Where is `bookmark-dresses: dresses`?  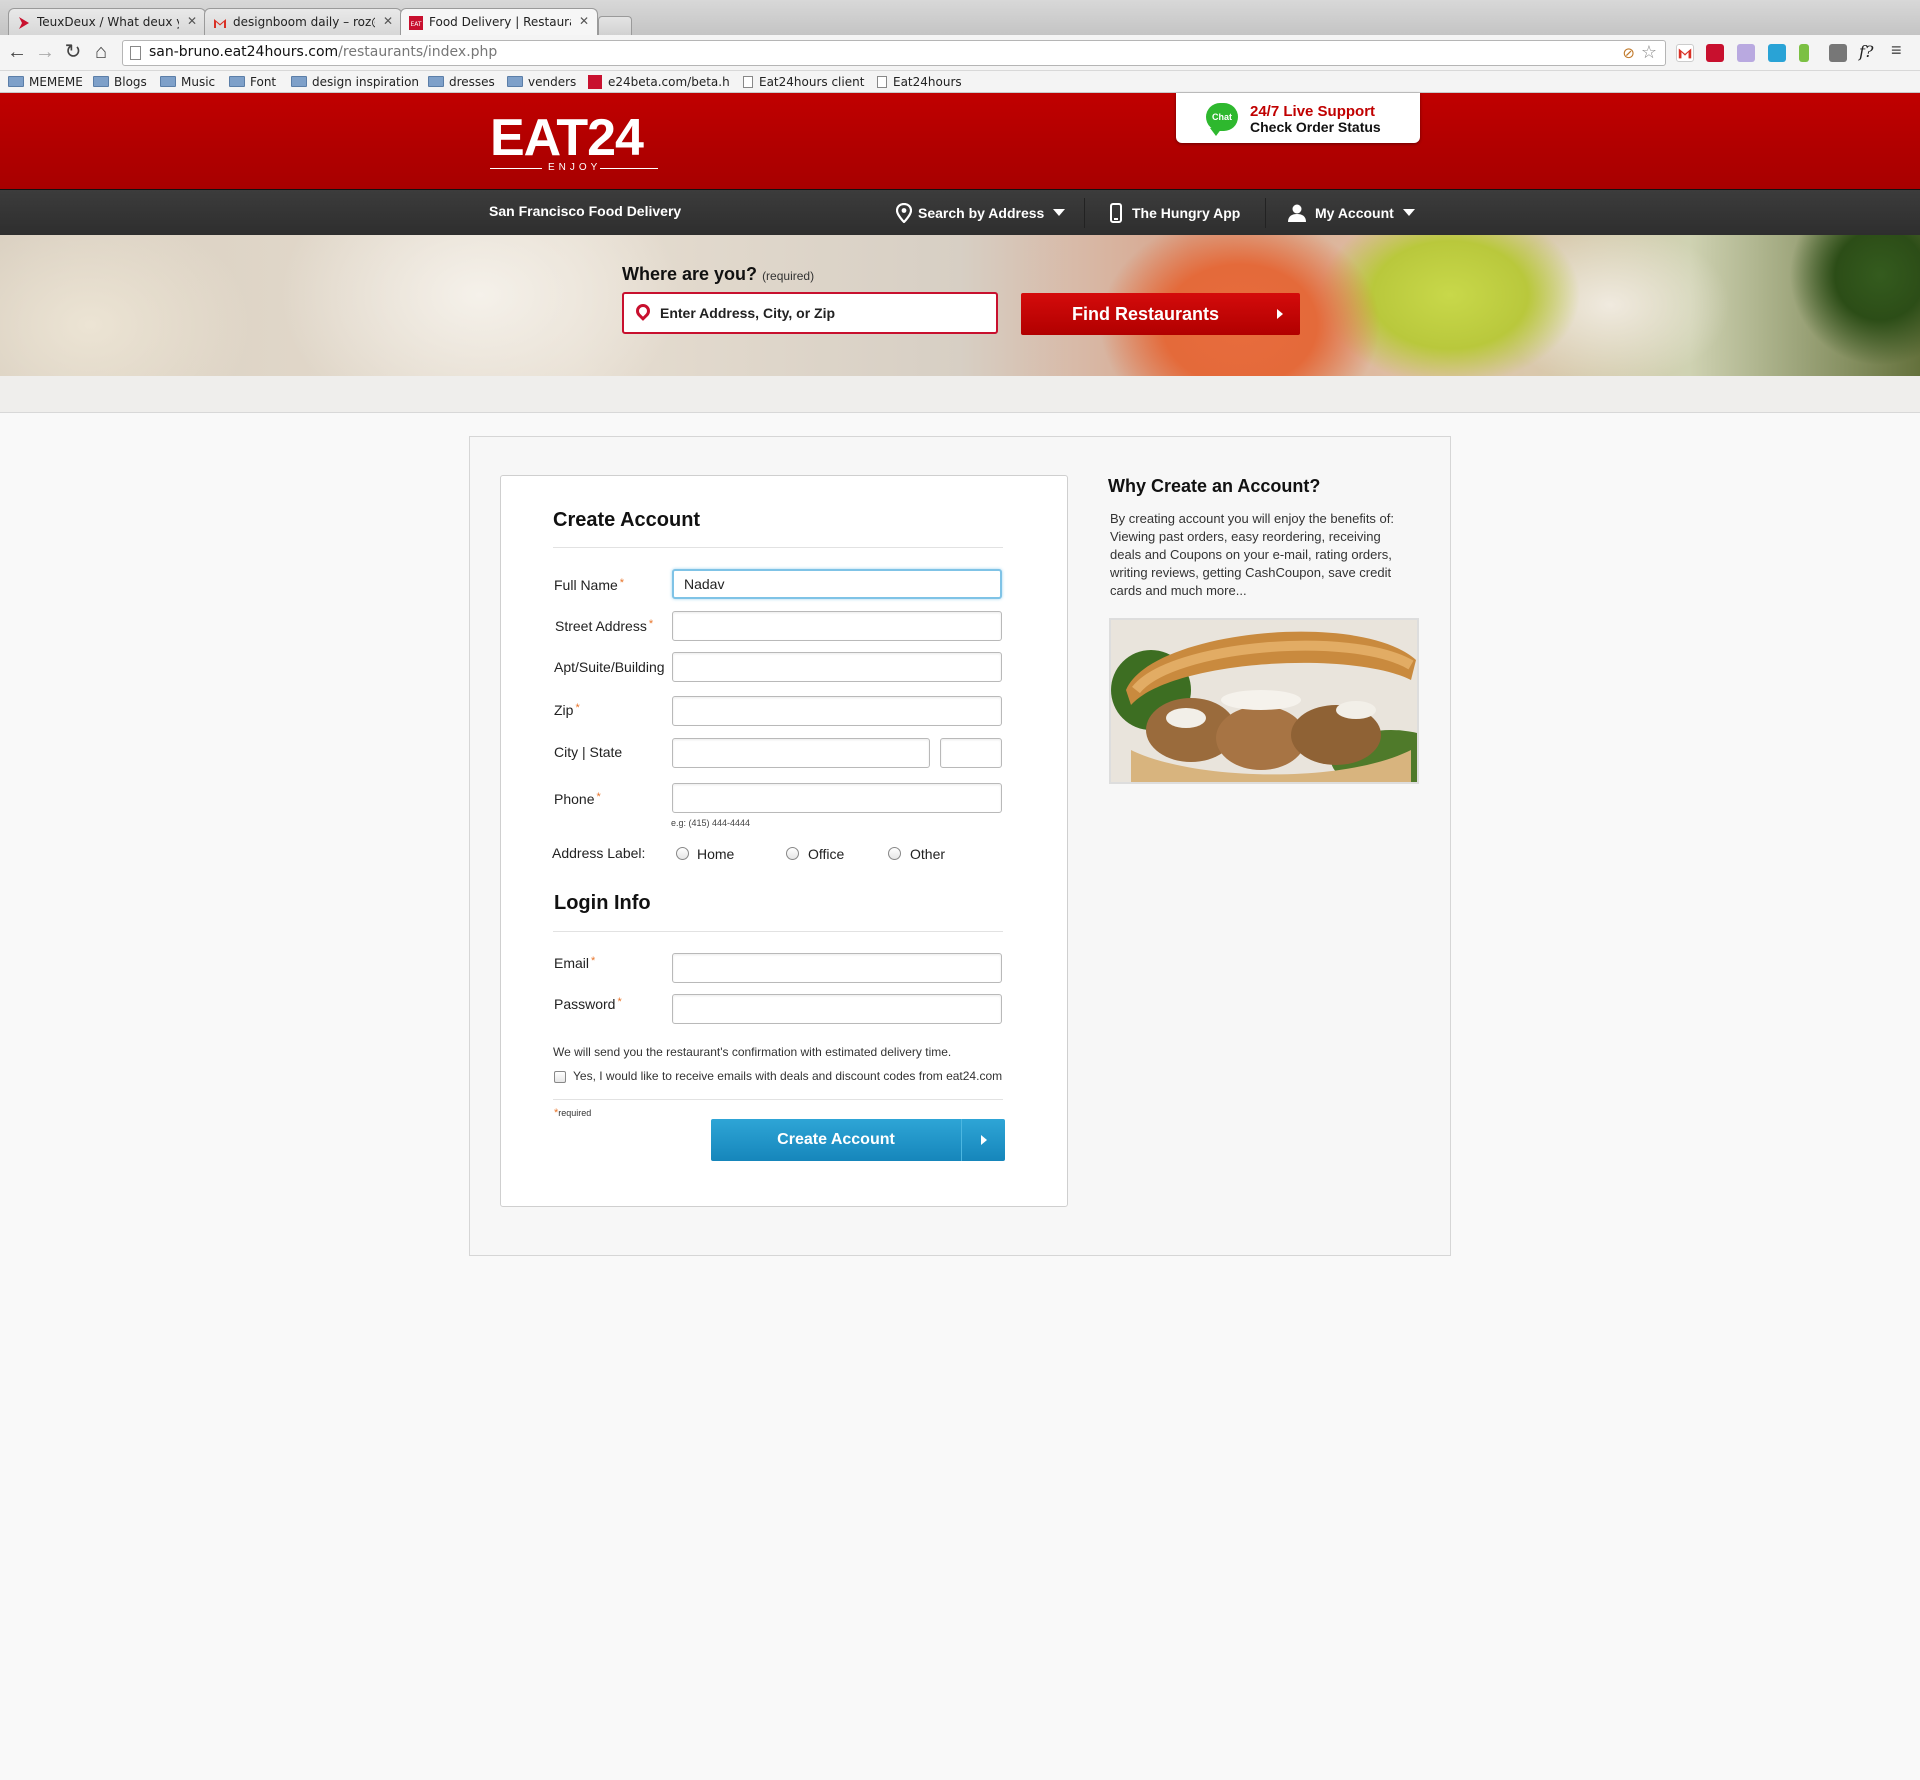
bookmark-dresses: dresses is located at coordinates (461, 82).